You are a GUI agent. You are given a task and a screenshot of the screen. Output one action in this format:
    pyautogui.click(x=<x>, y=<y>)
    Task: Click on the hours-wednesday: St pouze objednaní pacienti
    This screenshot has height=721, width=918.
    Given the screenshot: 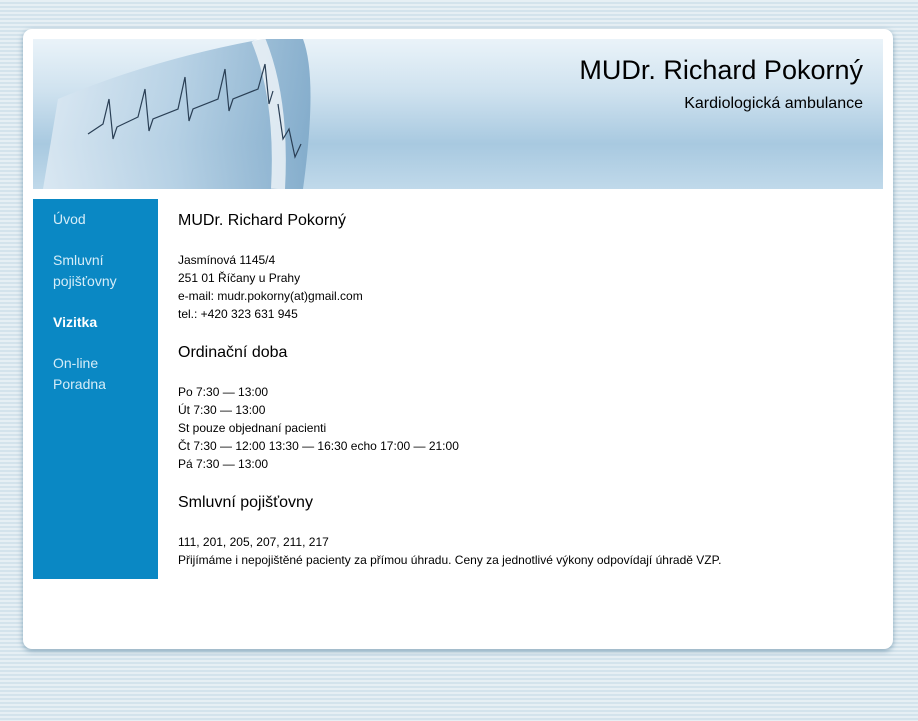 What is the action you would take?
    pyautogui.click(x=252, y=428)
    